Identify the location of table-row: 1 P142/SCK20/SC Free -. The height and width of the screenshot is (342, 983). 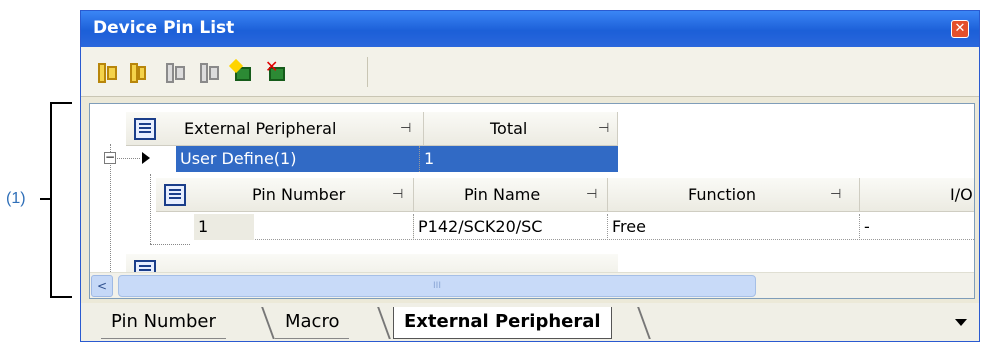
(584, 227).